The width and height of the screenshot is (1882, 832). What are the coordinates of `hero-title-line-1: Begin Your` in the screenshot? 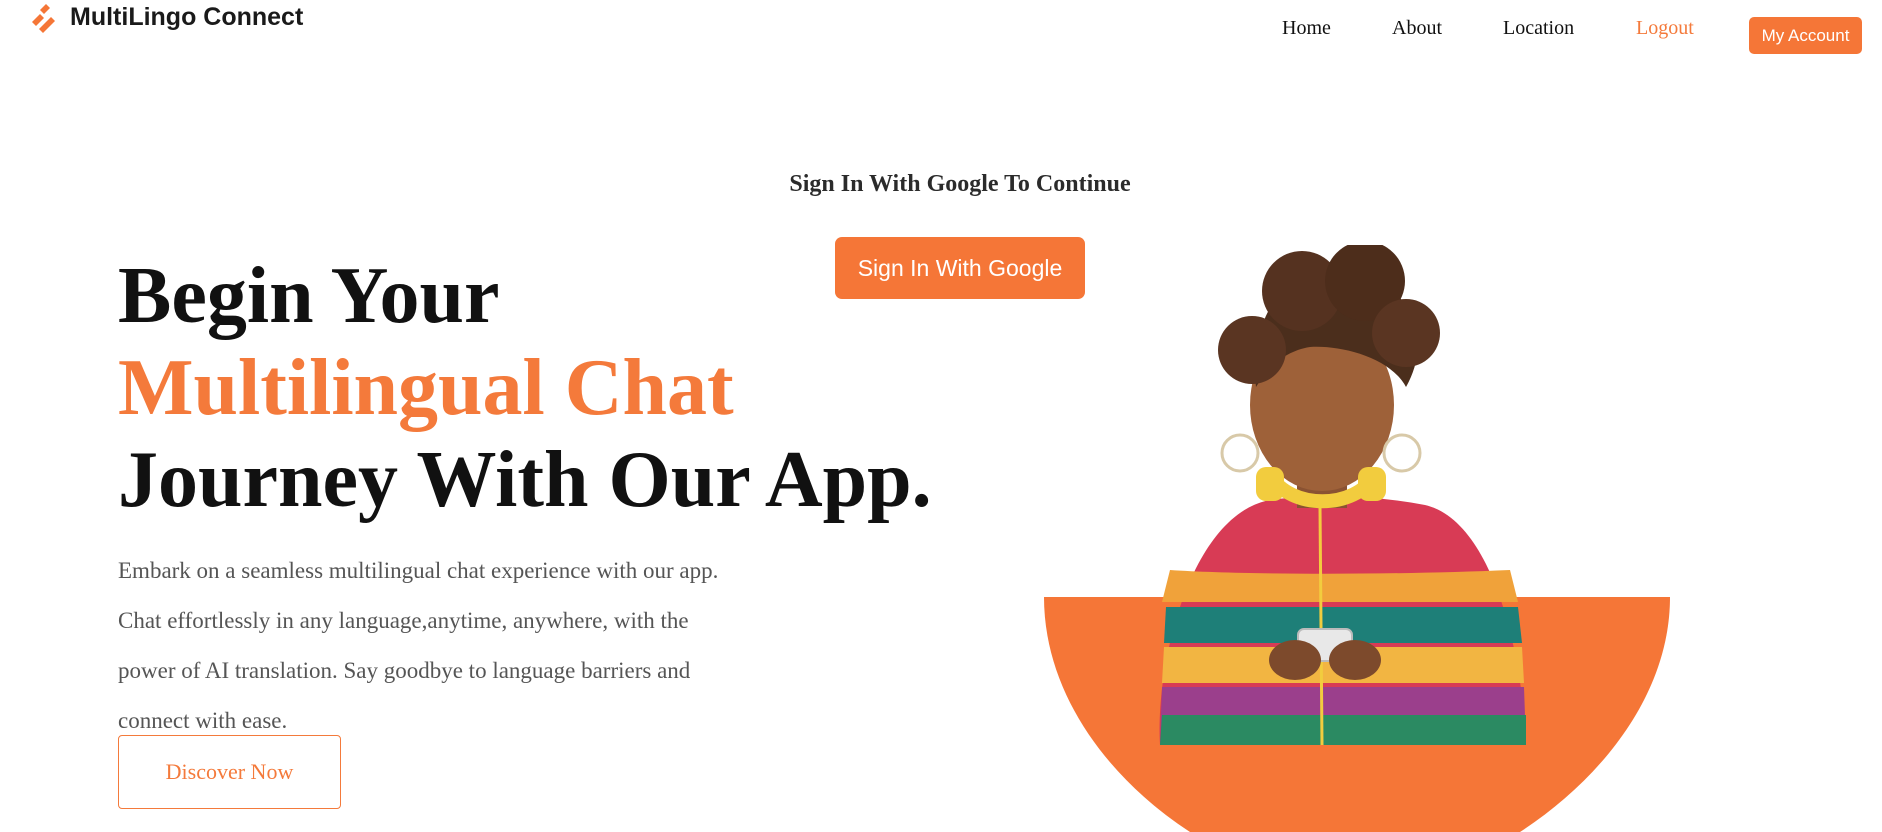 It's located at (309, 296).